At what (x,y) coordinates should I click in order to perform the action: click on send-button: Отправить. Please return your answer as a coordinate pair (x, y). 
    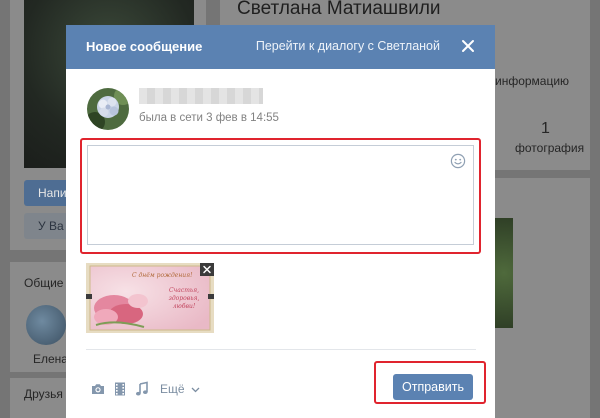
    Looking at the image, I should click on (433, 387).